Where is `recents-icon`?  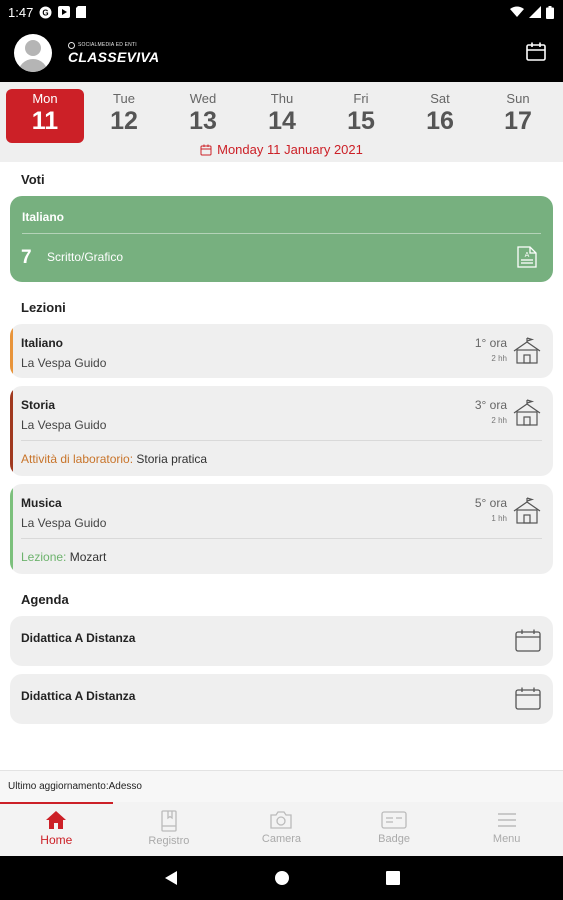 recents-icon is located at coordinates (392, 878).